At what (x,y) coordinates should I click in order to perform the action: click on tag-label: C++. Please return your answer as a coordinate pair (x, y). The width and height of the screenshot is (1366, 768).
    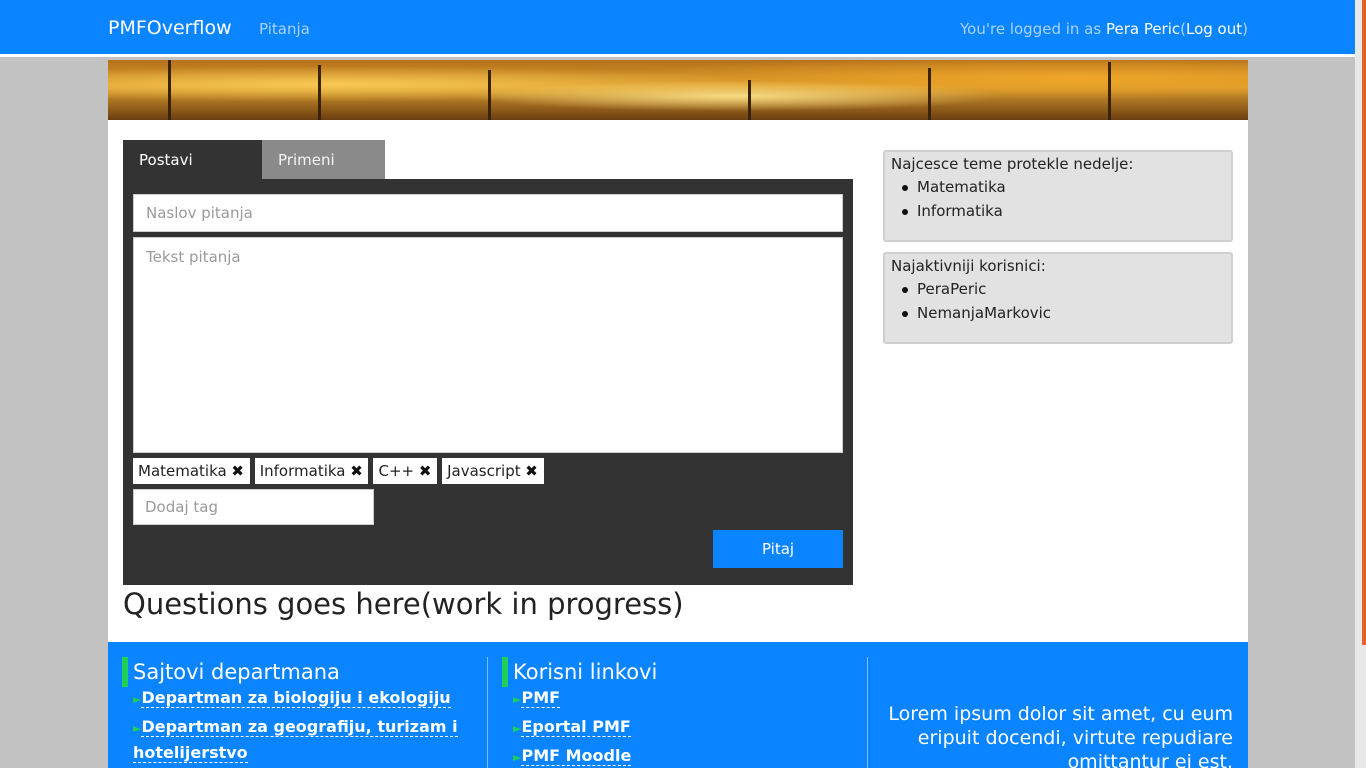
    Looking at the image, I should click on (396, 471).